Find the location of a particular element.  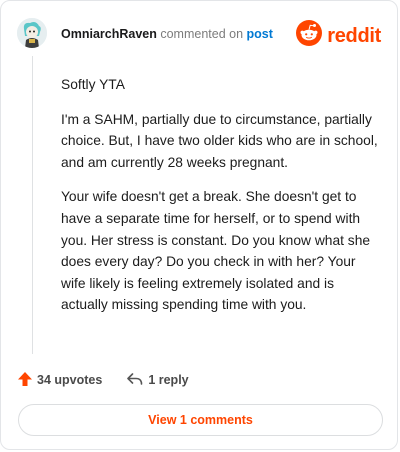

reply-count: 1 reply is located at coordinates (168, 380).